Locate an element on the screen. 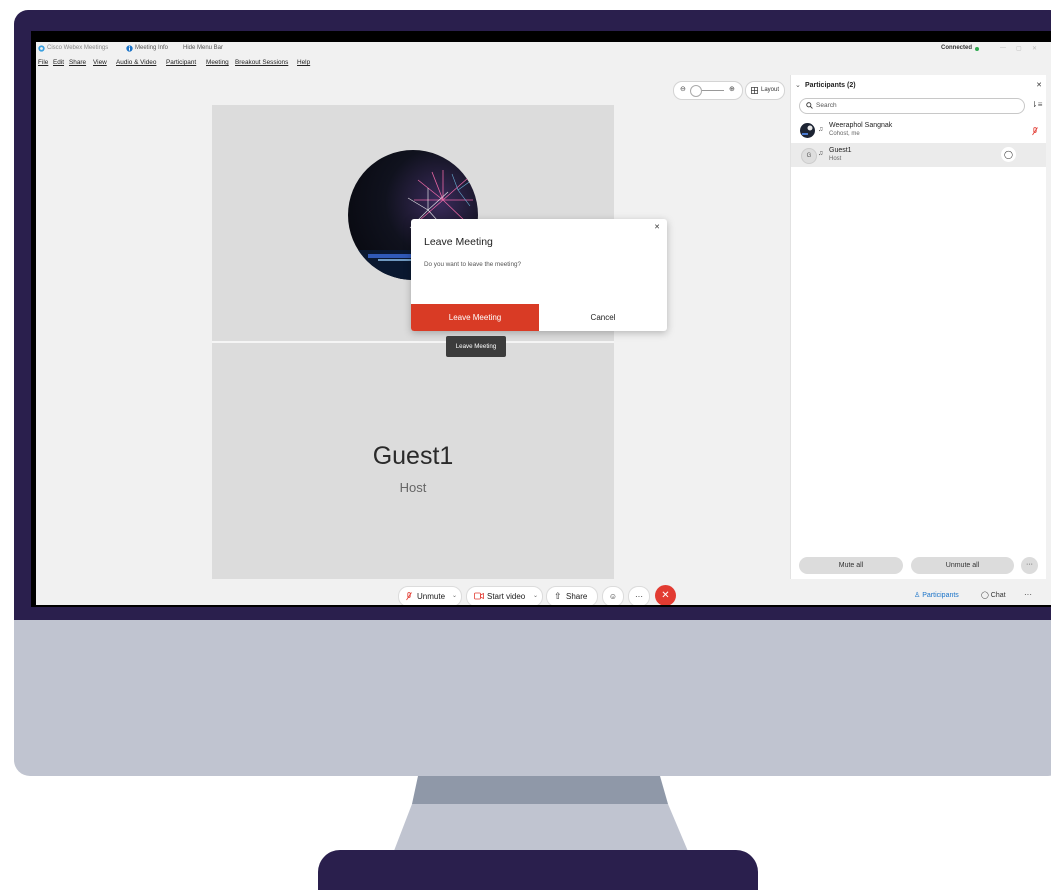 The height and width of the screenshot is (890, 1051). stage-divider is located at coordinates (413, 342).